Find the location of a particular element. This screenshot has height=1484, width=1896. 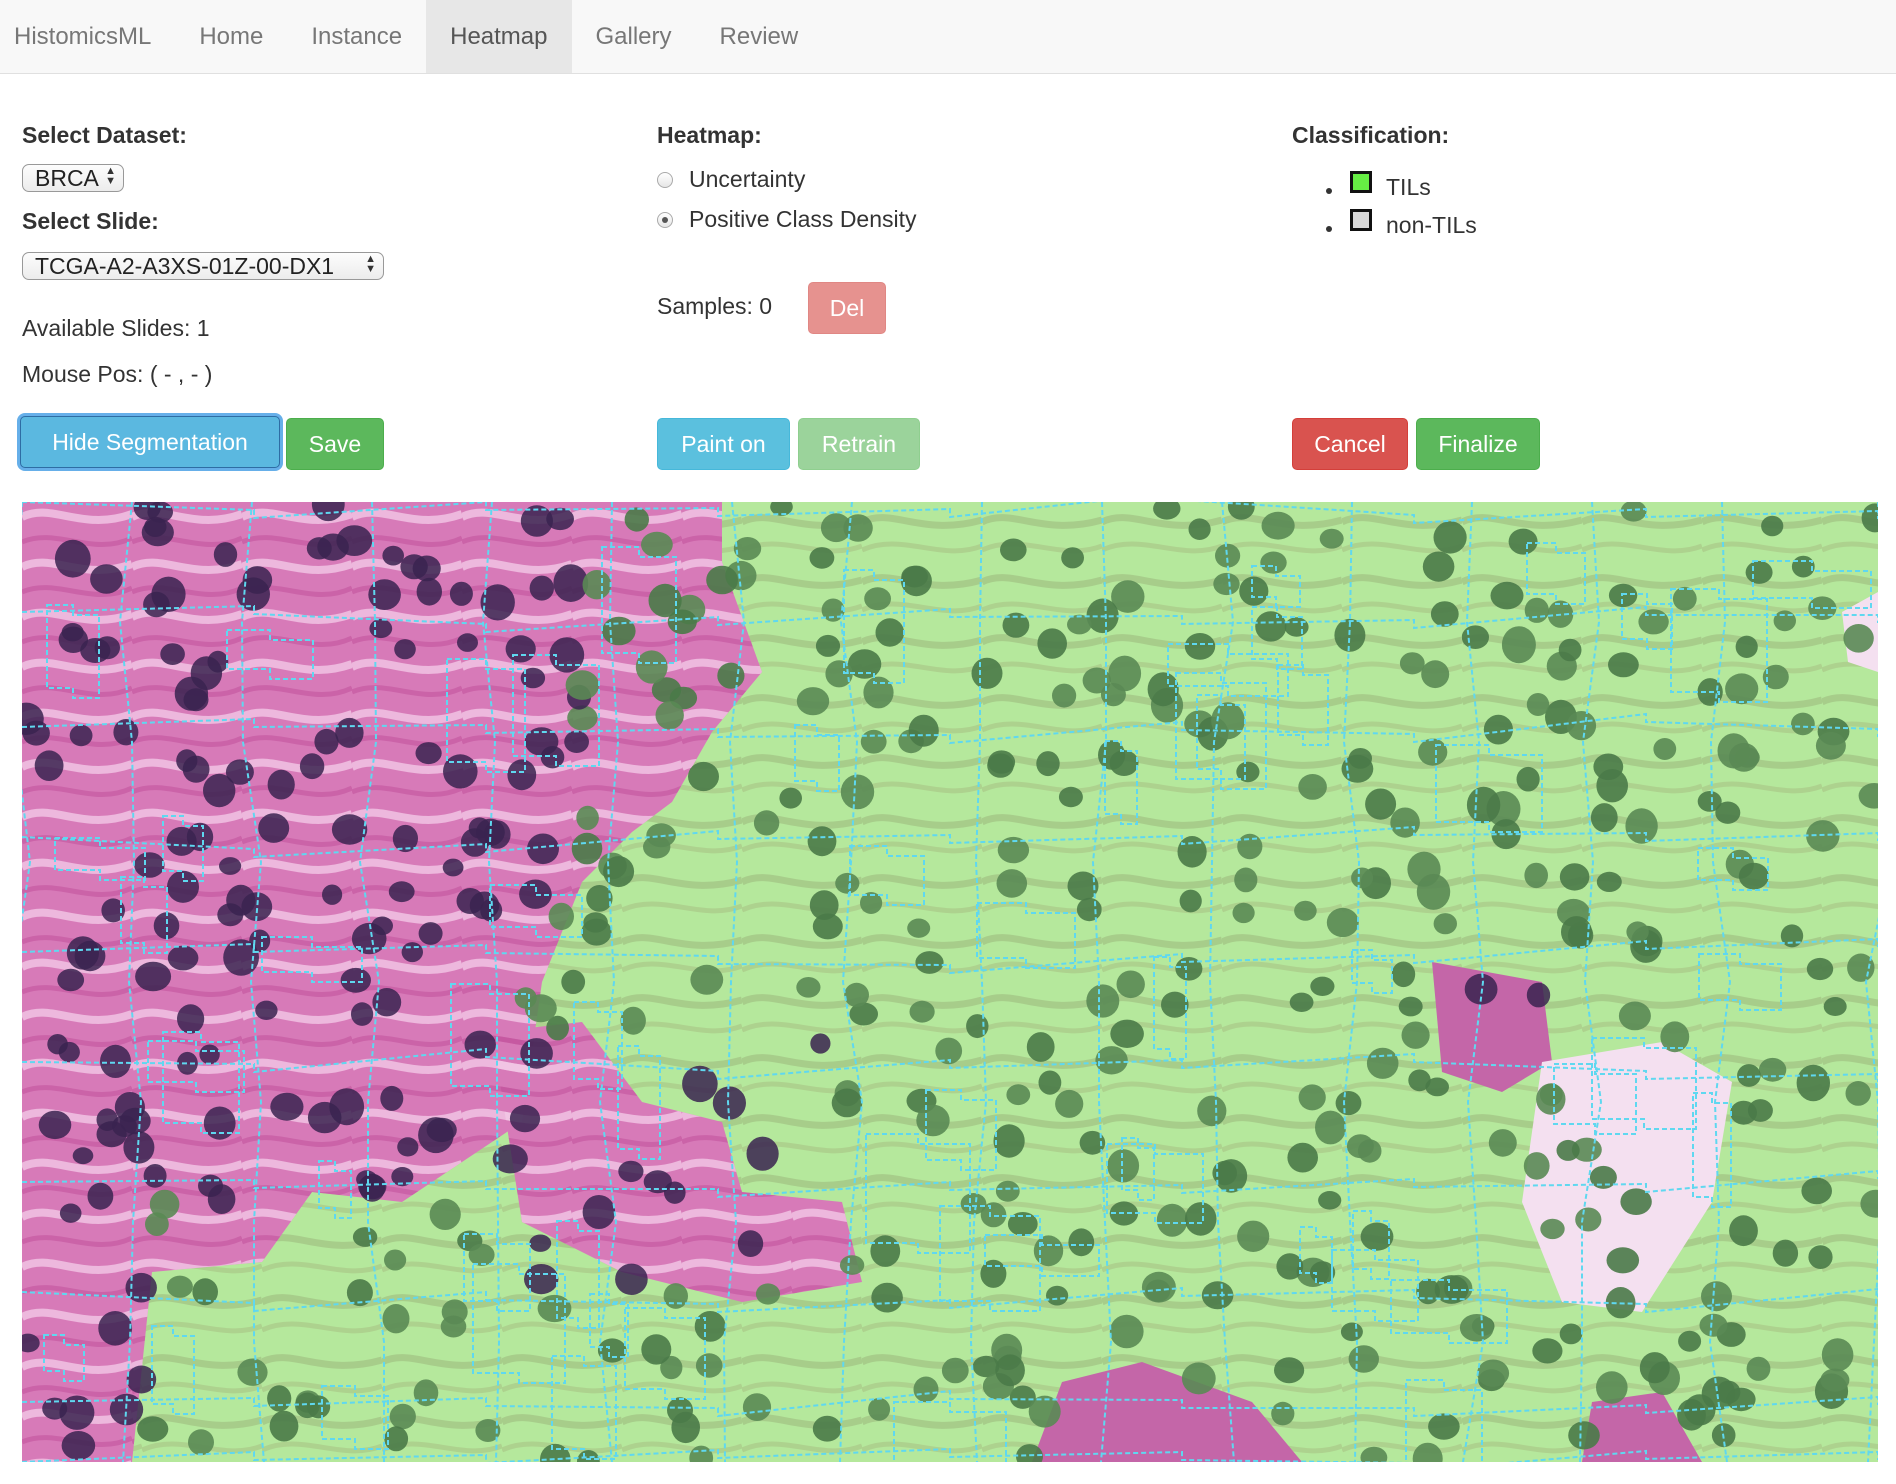

save-button: Save is located at coordinates (335, 444).